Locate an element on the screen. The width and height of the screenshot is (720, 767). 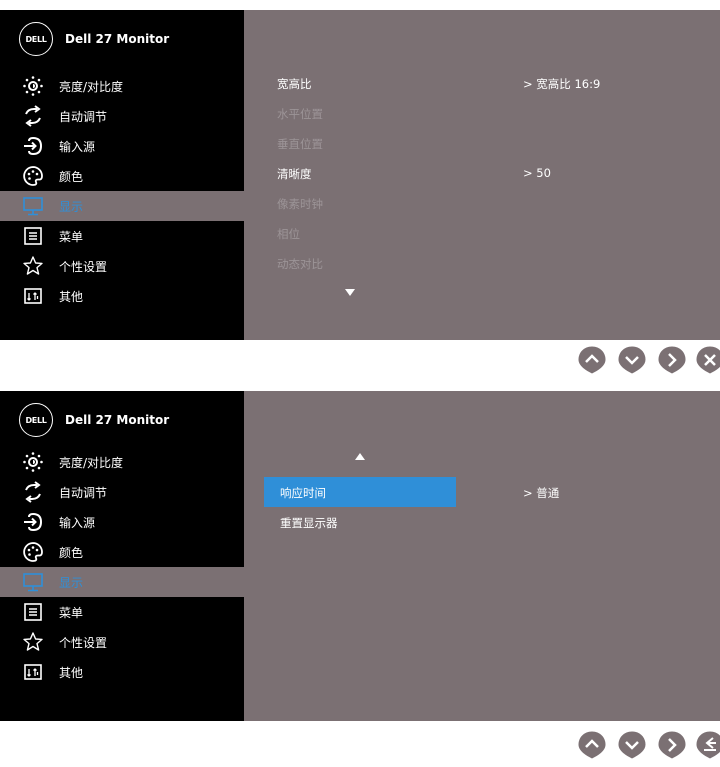
option-reset-display: 重置显示器 is located at coordinates (309, 523).